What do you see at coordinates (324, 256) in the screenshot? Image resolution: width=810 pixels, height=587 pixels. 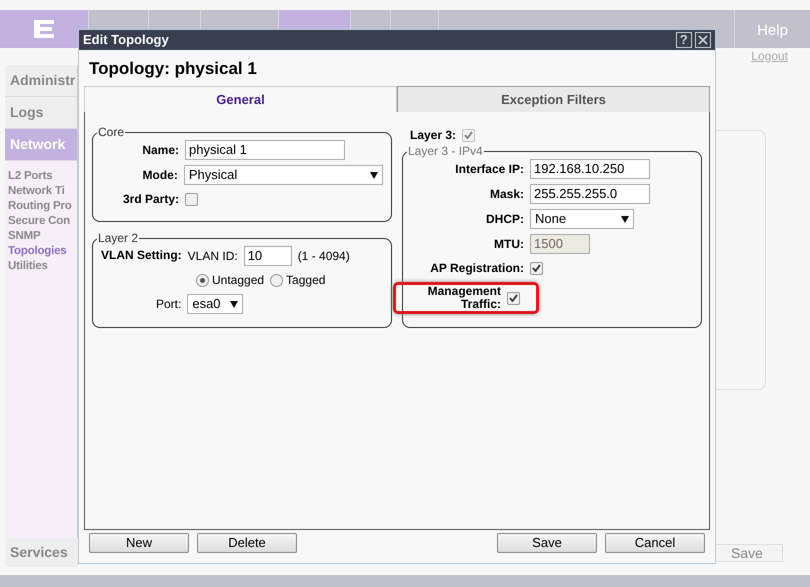 I see `range-hint: (1 - 4094)` at bounding box center [324, 256].